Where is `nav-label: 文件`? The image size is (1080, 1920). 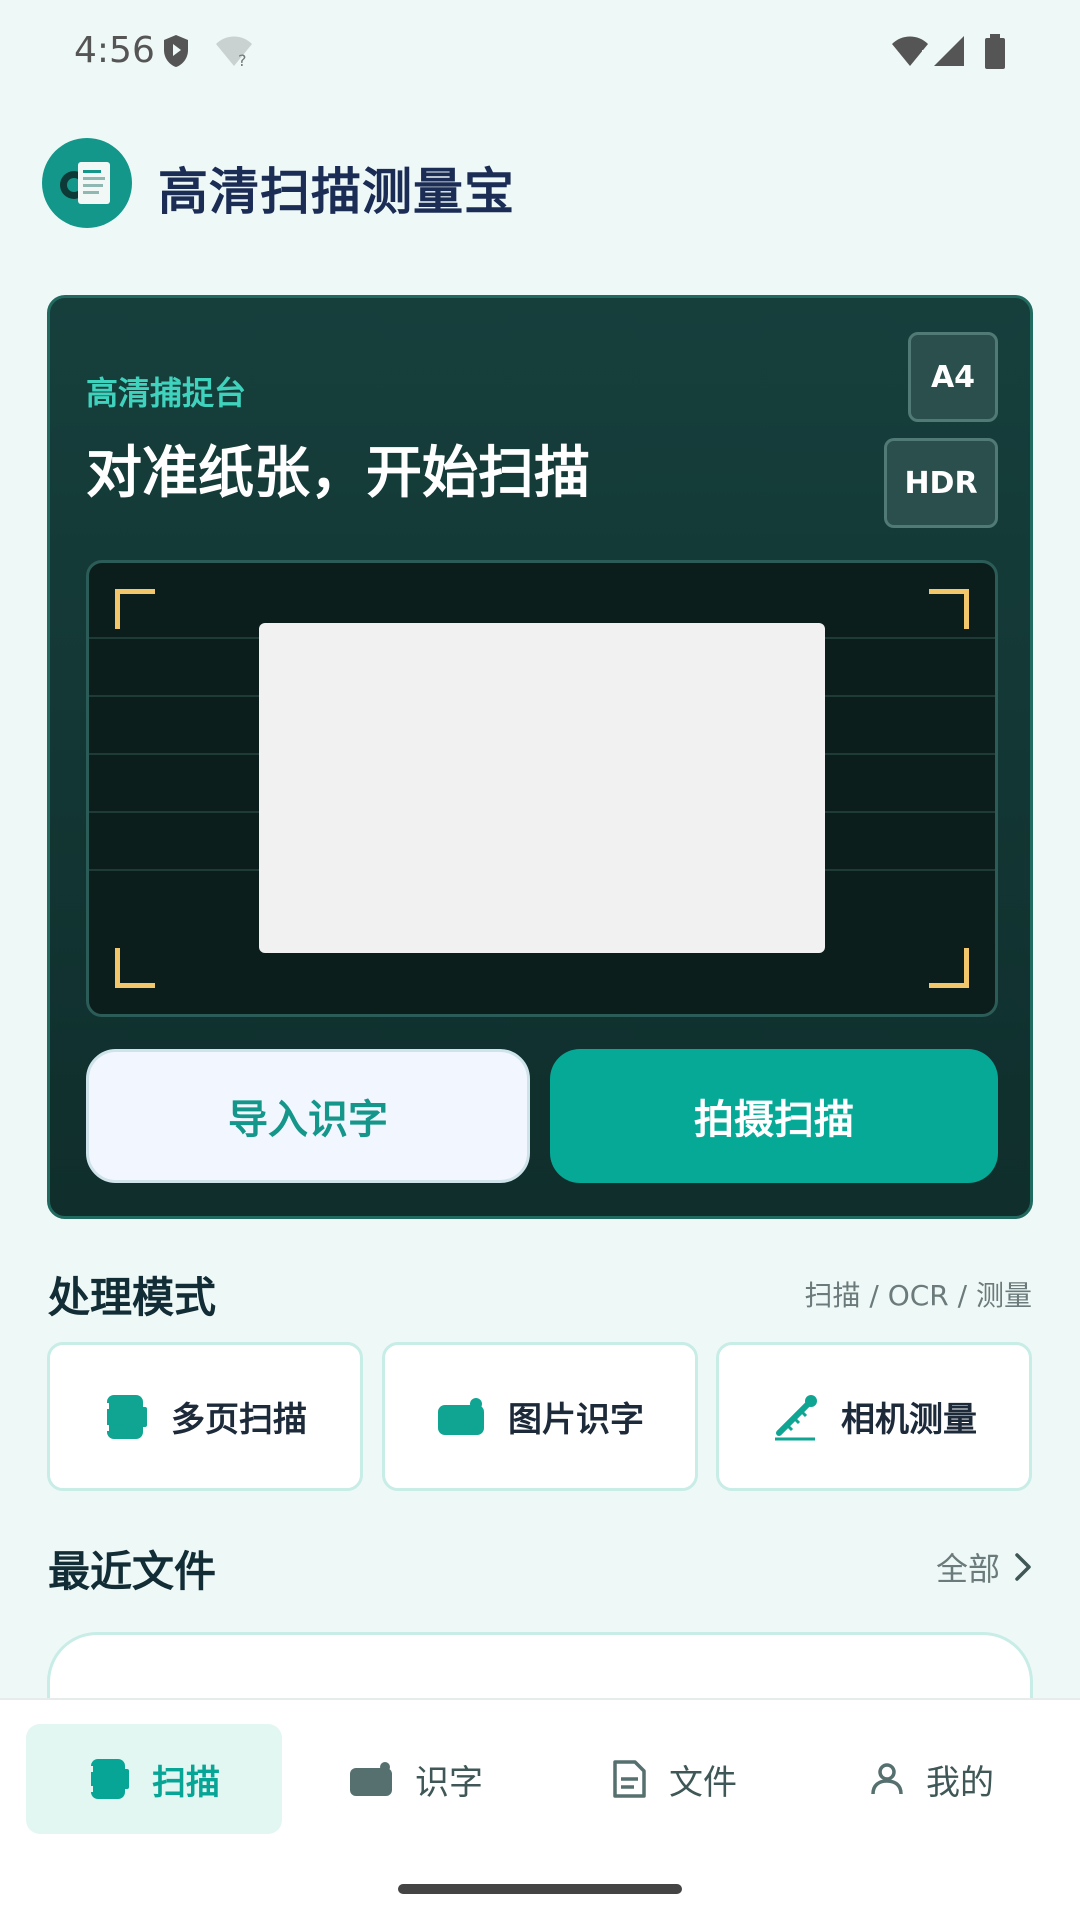
nav-label: 文件 is located at coordinates (703, 1782).